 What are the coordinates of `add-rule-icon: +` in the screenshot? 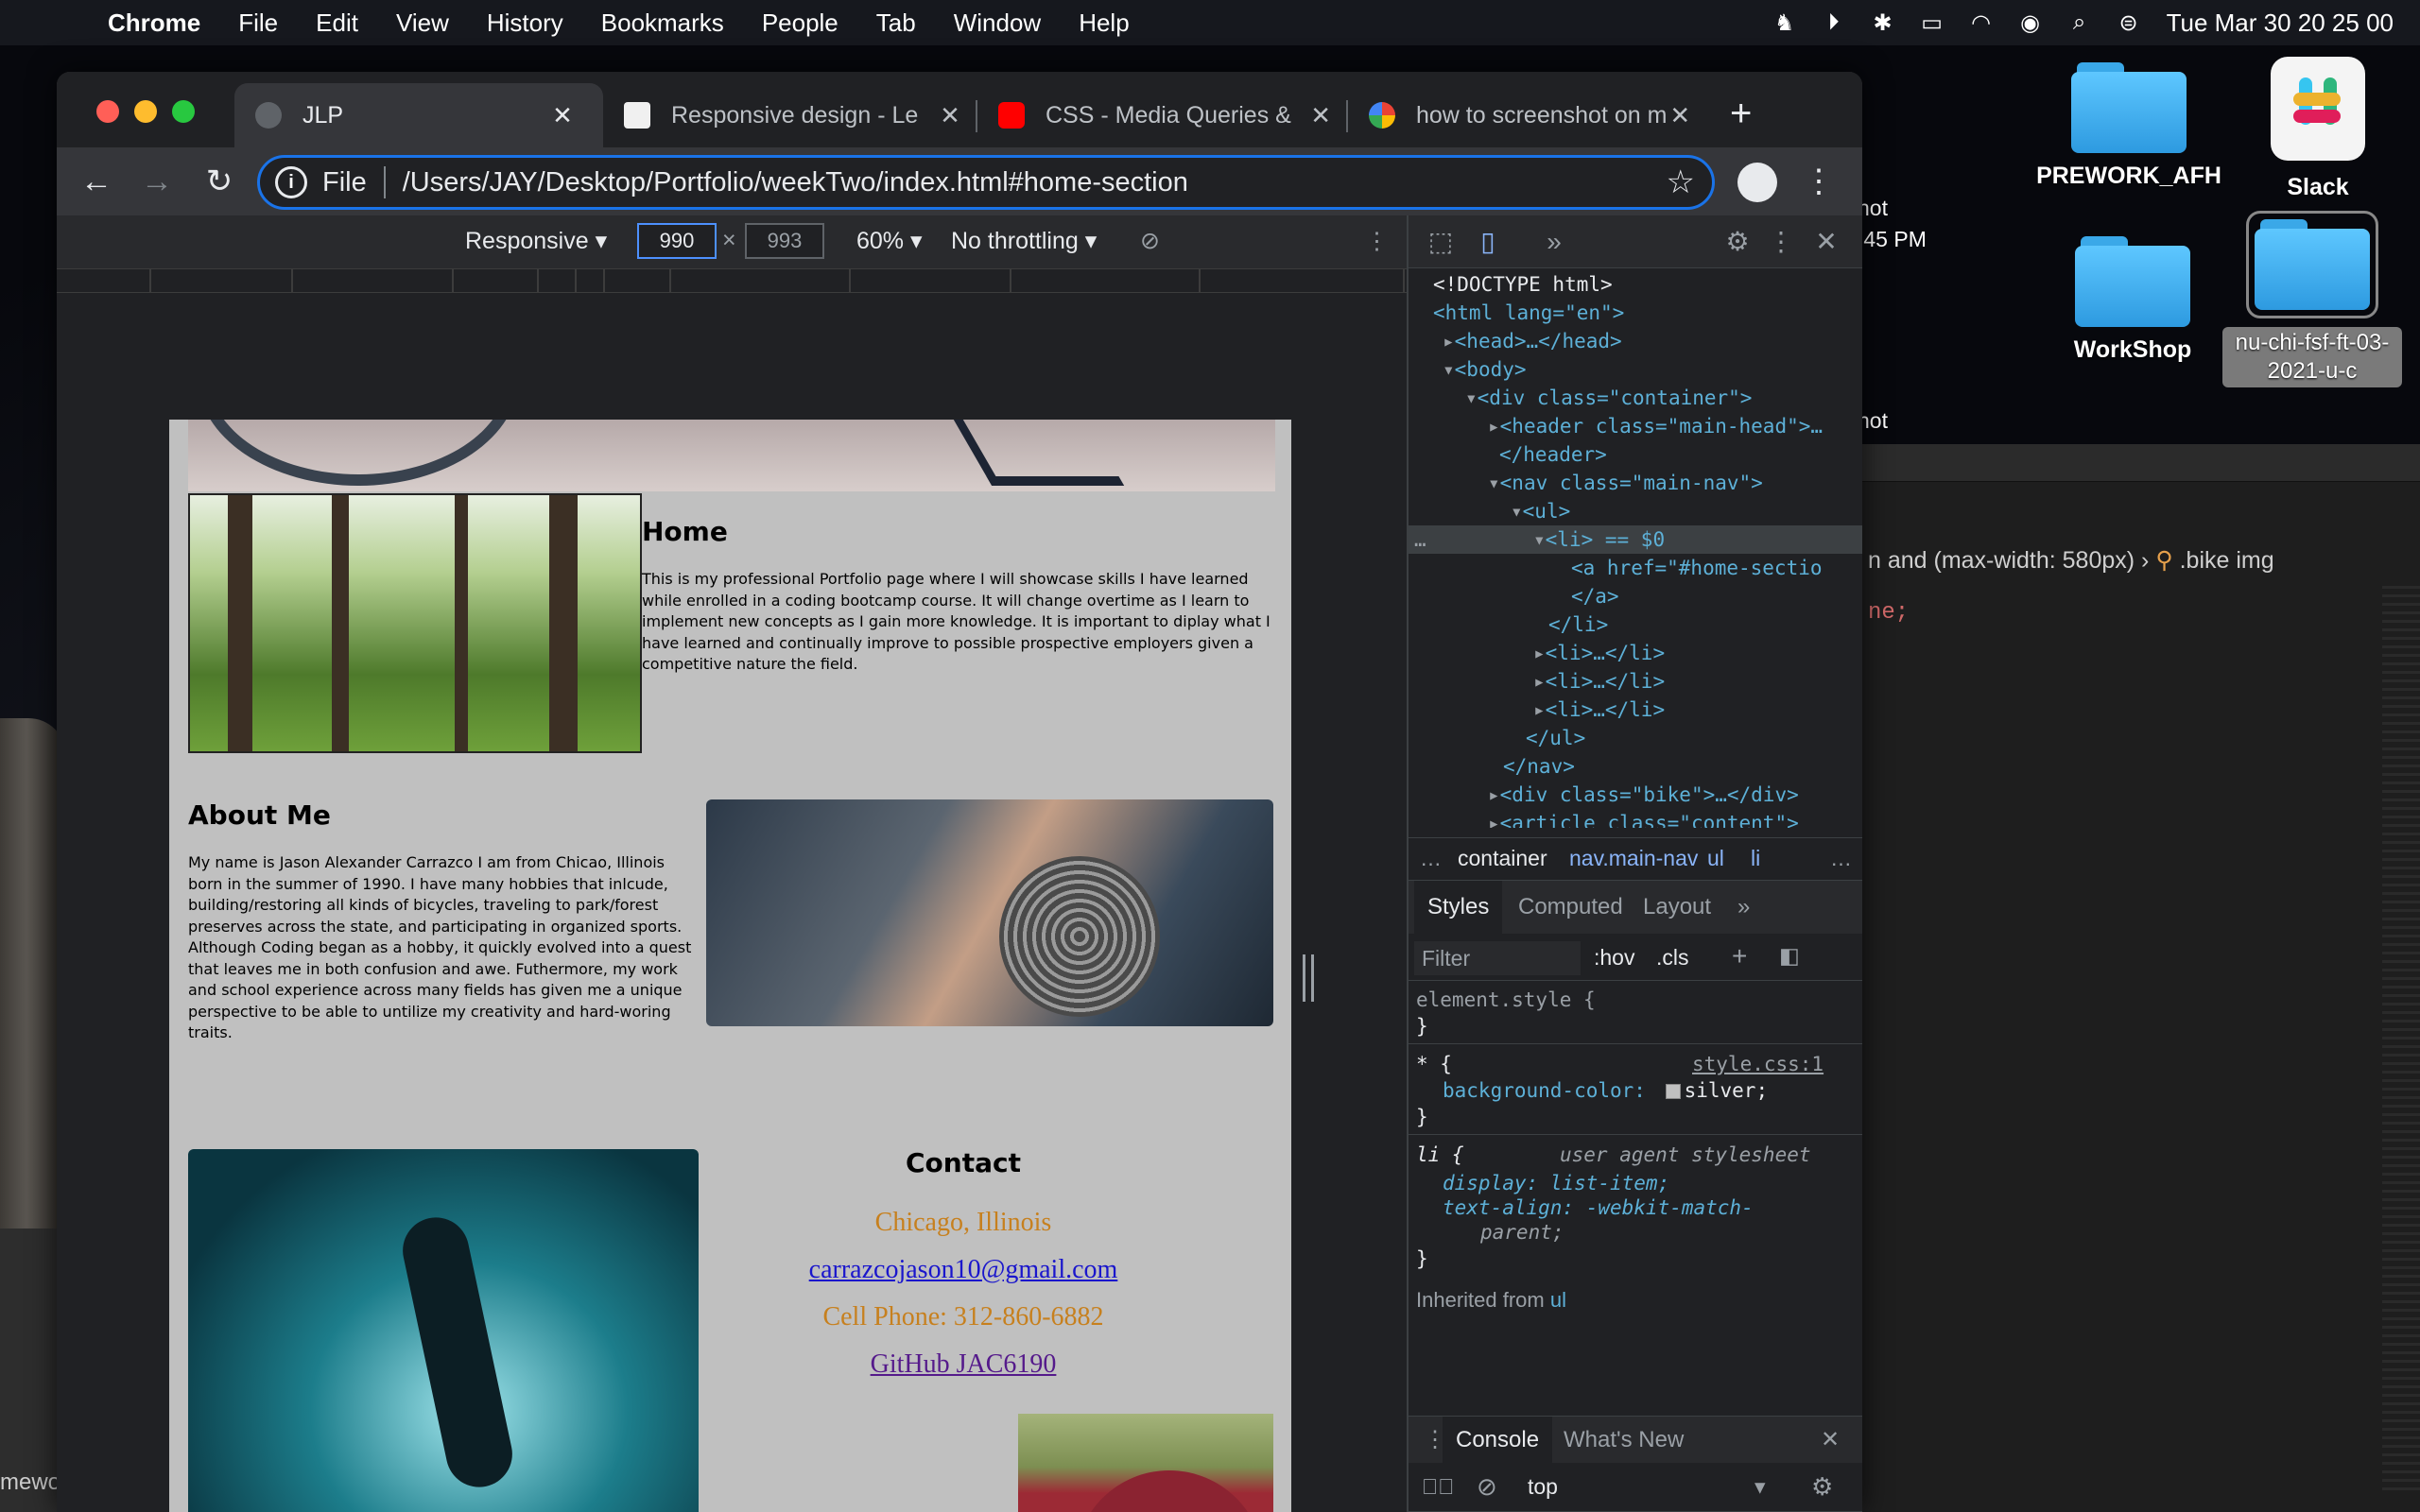 It's located at (1739, 956).